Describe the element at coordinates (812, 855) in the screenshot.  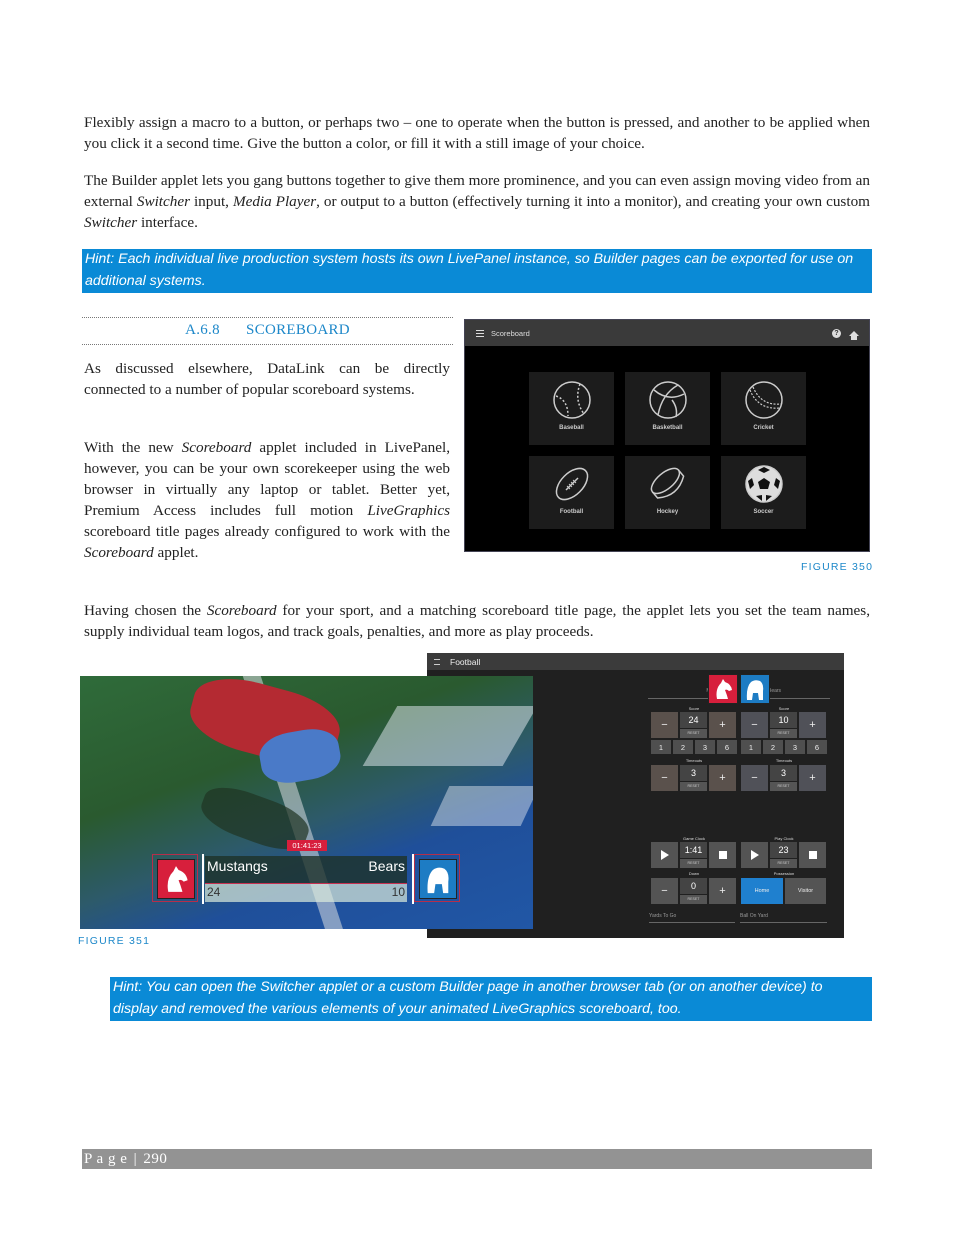
I see `play-clock-stop-button` at that location.